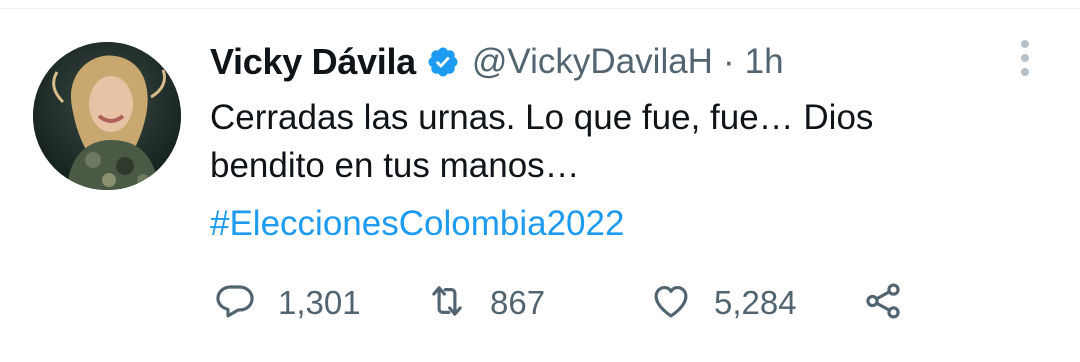 This screenshot has width=1080, height=362. What do you see at coordinates (592, 62) in the screenshot?
I see `author-handle: @VickyDavilaH` at bounding box center [592, 62].